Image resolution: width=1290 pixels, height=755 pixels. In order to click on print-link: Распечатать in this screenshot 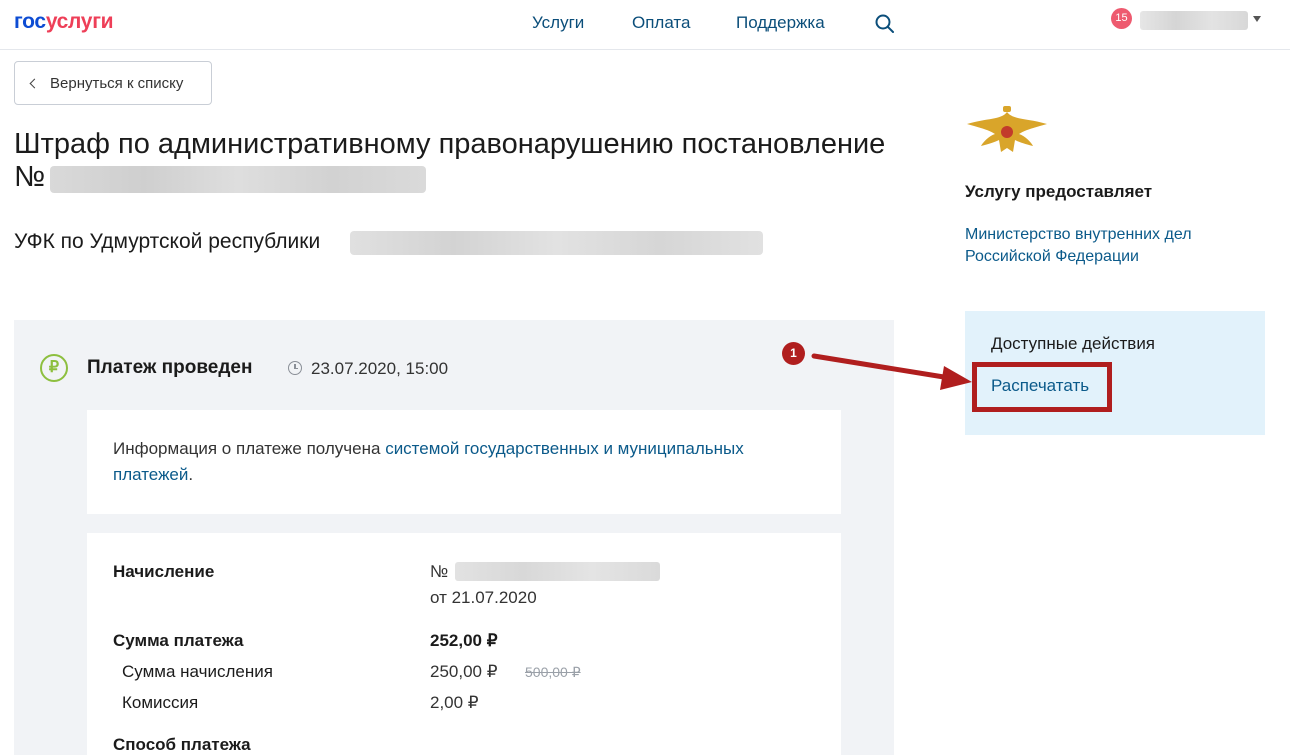, I will do `click(1040, 386)`.